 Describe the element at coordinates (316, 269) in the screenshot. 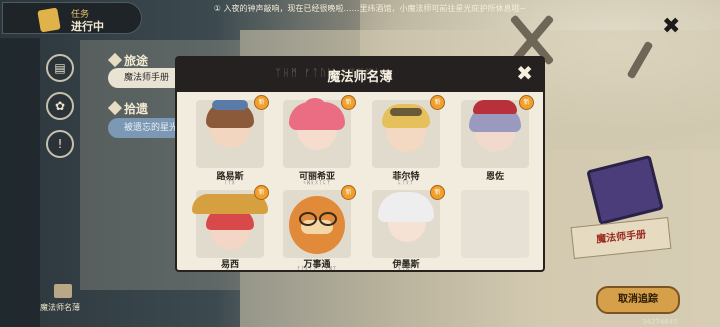

I see `character-runes: ᚠᛏᛒᛉᛏᚲᛏᚷᛞᛉ` at that location.